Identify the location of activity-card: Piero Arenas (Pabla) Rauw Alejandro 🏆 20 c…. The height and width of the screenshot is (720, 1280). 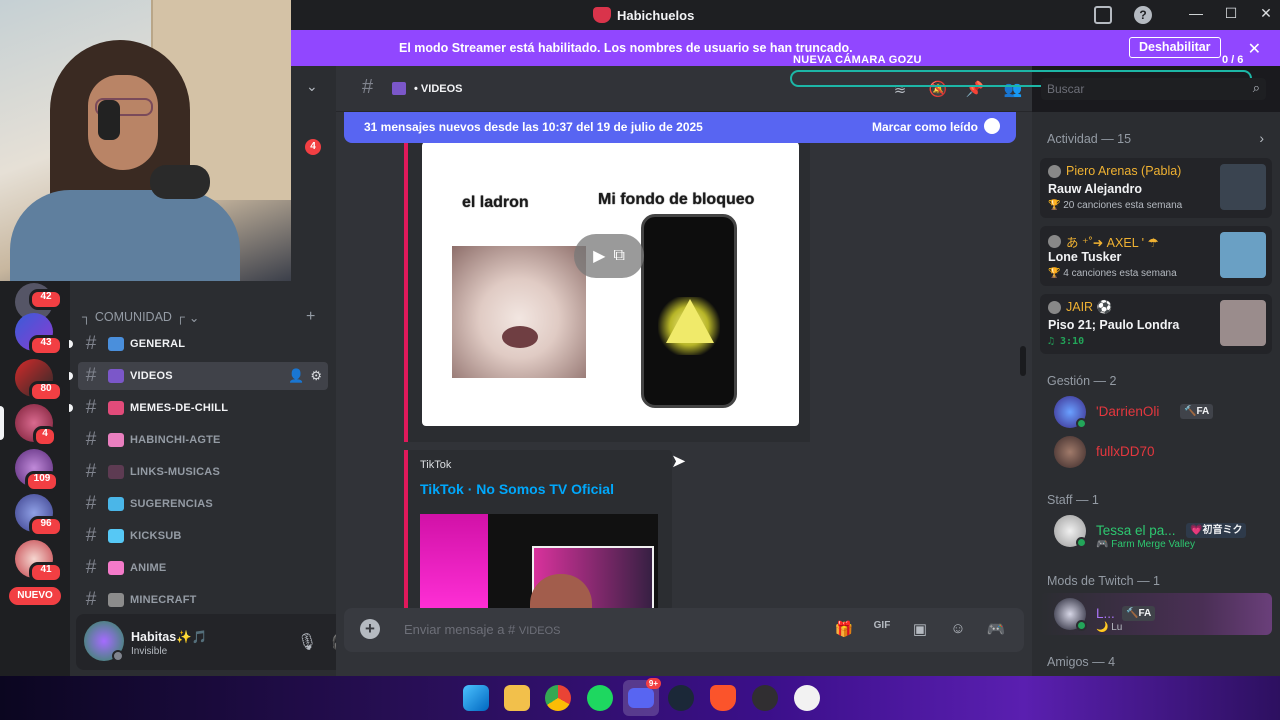
(1156, 188).